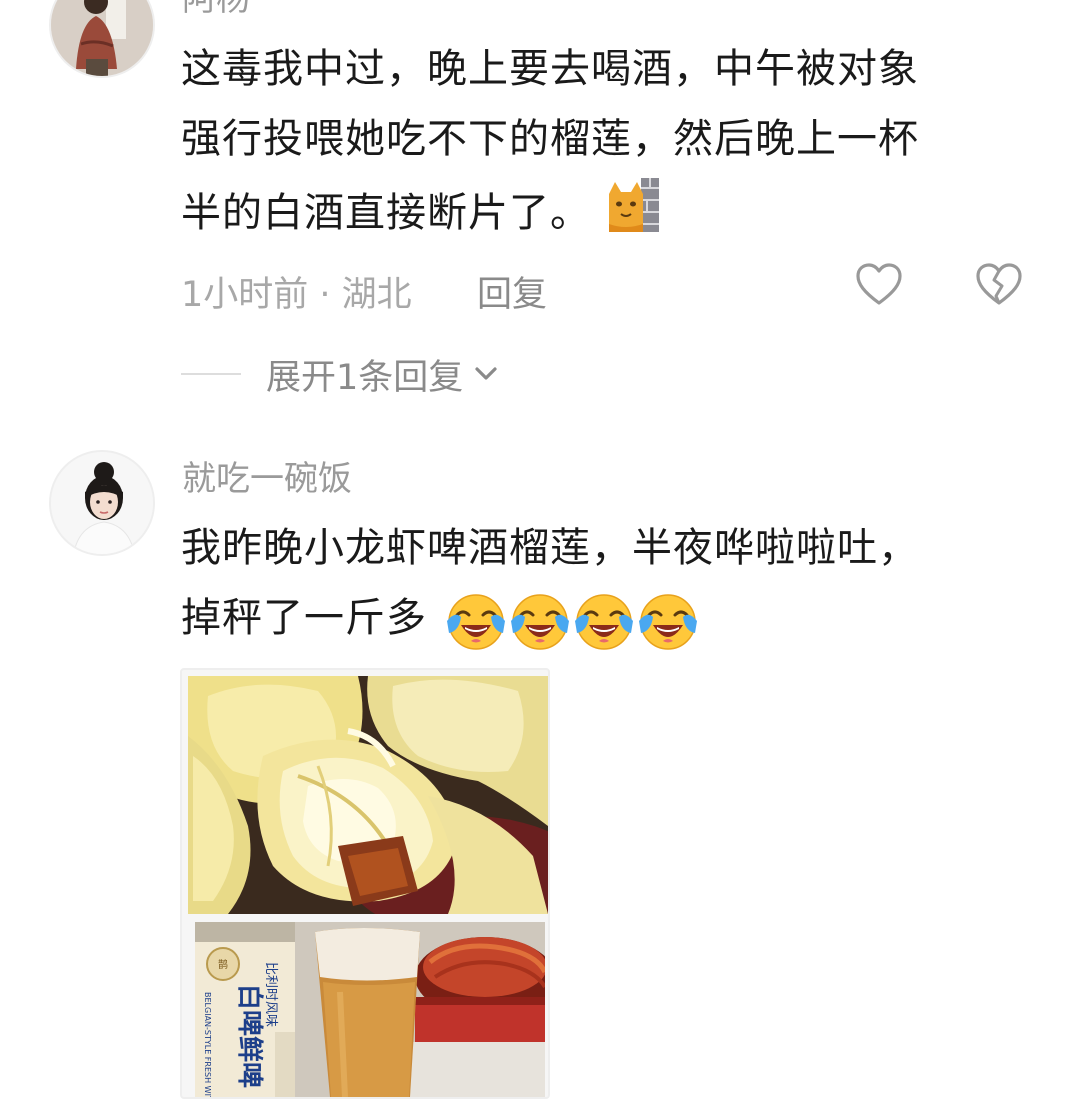  Describe the element at coordinates (368, 795) in the screenshot. I see `durian-flesh-photo` at that location.